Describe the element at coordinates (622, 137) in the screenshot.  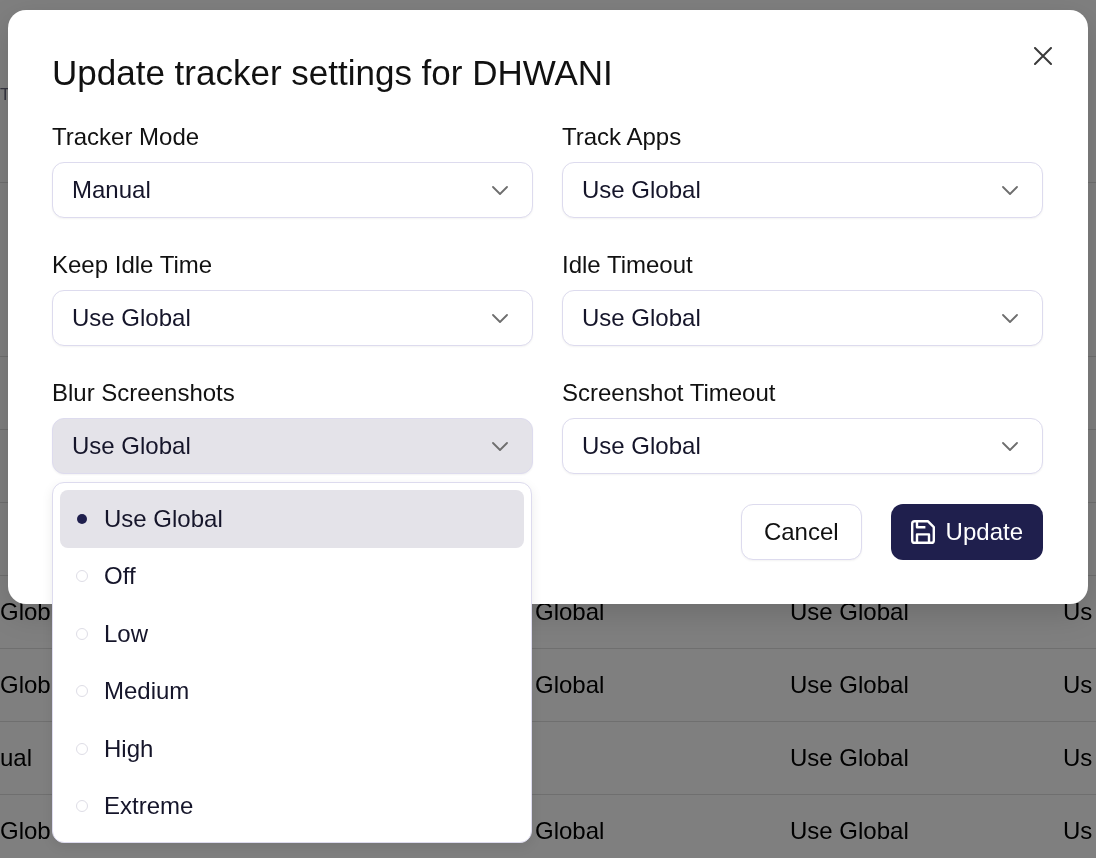
I see `field-label: Track Apps` at that location.